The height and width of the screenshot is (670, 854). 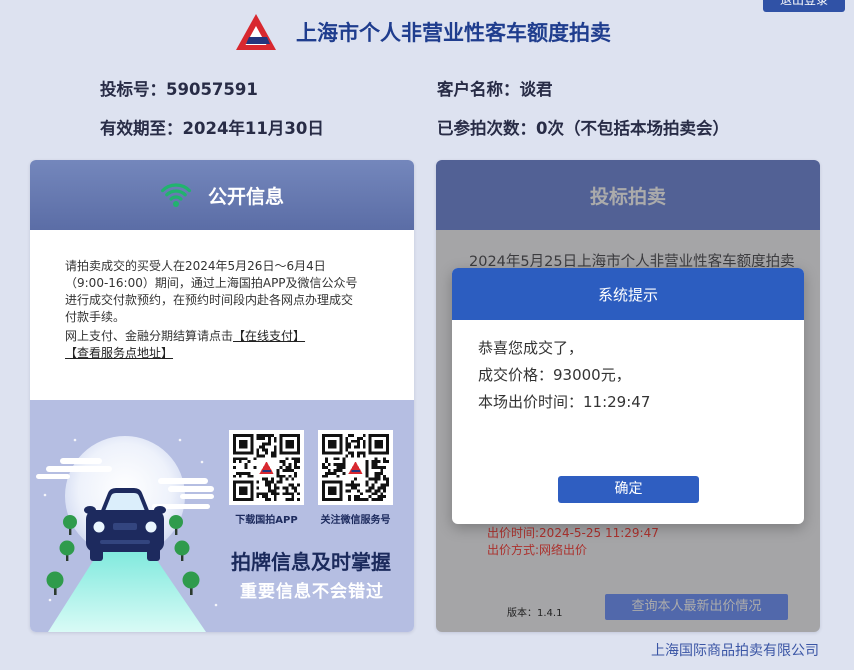 What do you see at coordinates (133, 89) in the screenshot?
I see `bid-number-label: 投标号：` at bounding box center [133, 89].